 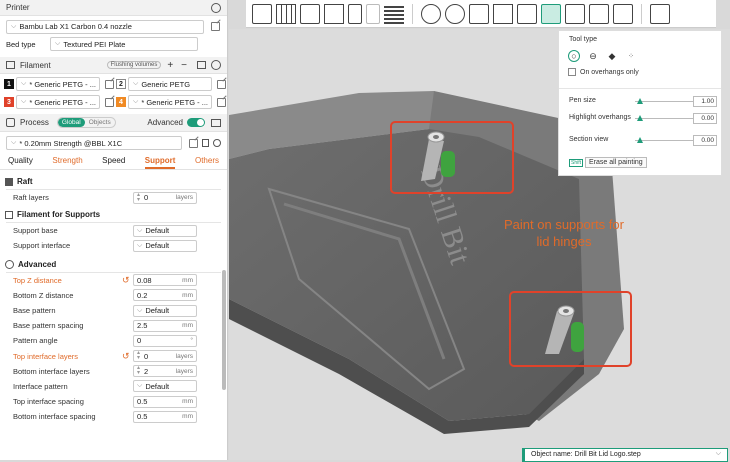 What do you see at coordinates (165, 230) in the screenshot?
I see `support-base-select: ⌵ Default` at bounding box center [165, 230].